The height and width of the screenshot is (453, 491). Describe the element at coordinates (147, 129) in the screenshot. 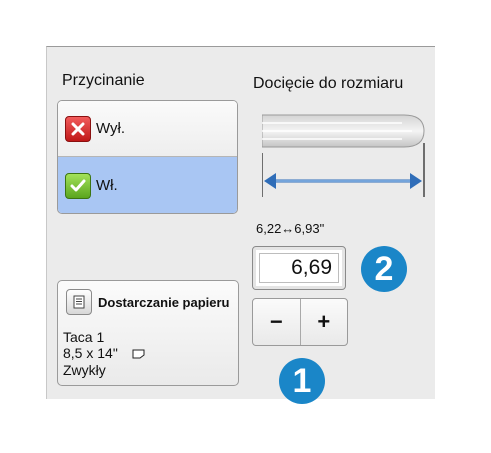

I see `trimming-off-option: Wył.` at that location.